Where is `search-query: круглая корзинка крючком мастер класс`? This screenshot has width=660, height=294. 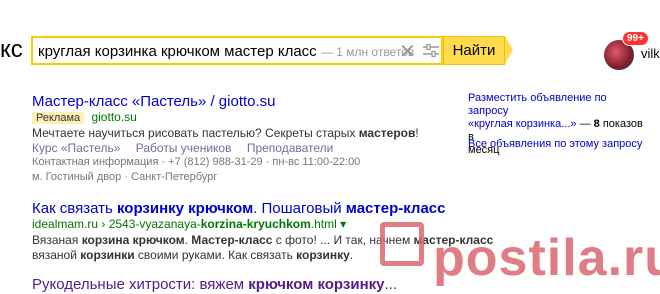
search-query: круглая корзинка крючком мастер класс is located at coordinates (177, 51).